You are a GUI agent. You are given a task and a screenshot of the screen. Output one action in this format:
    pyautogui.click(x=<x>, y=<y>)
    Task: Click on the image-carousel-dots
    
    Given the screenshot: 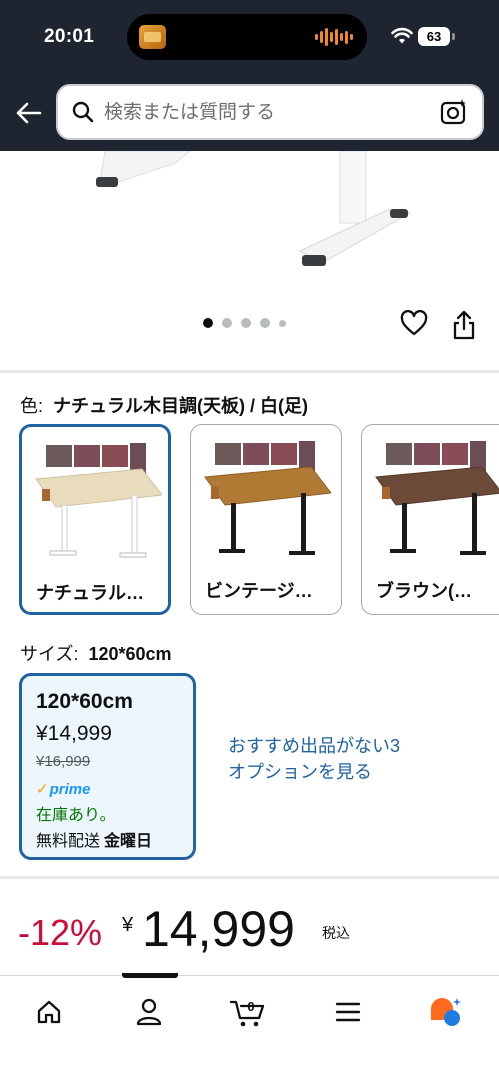 What is the action you would take?
    pyautogui.click(x=244, y=323)
    